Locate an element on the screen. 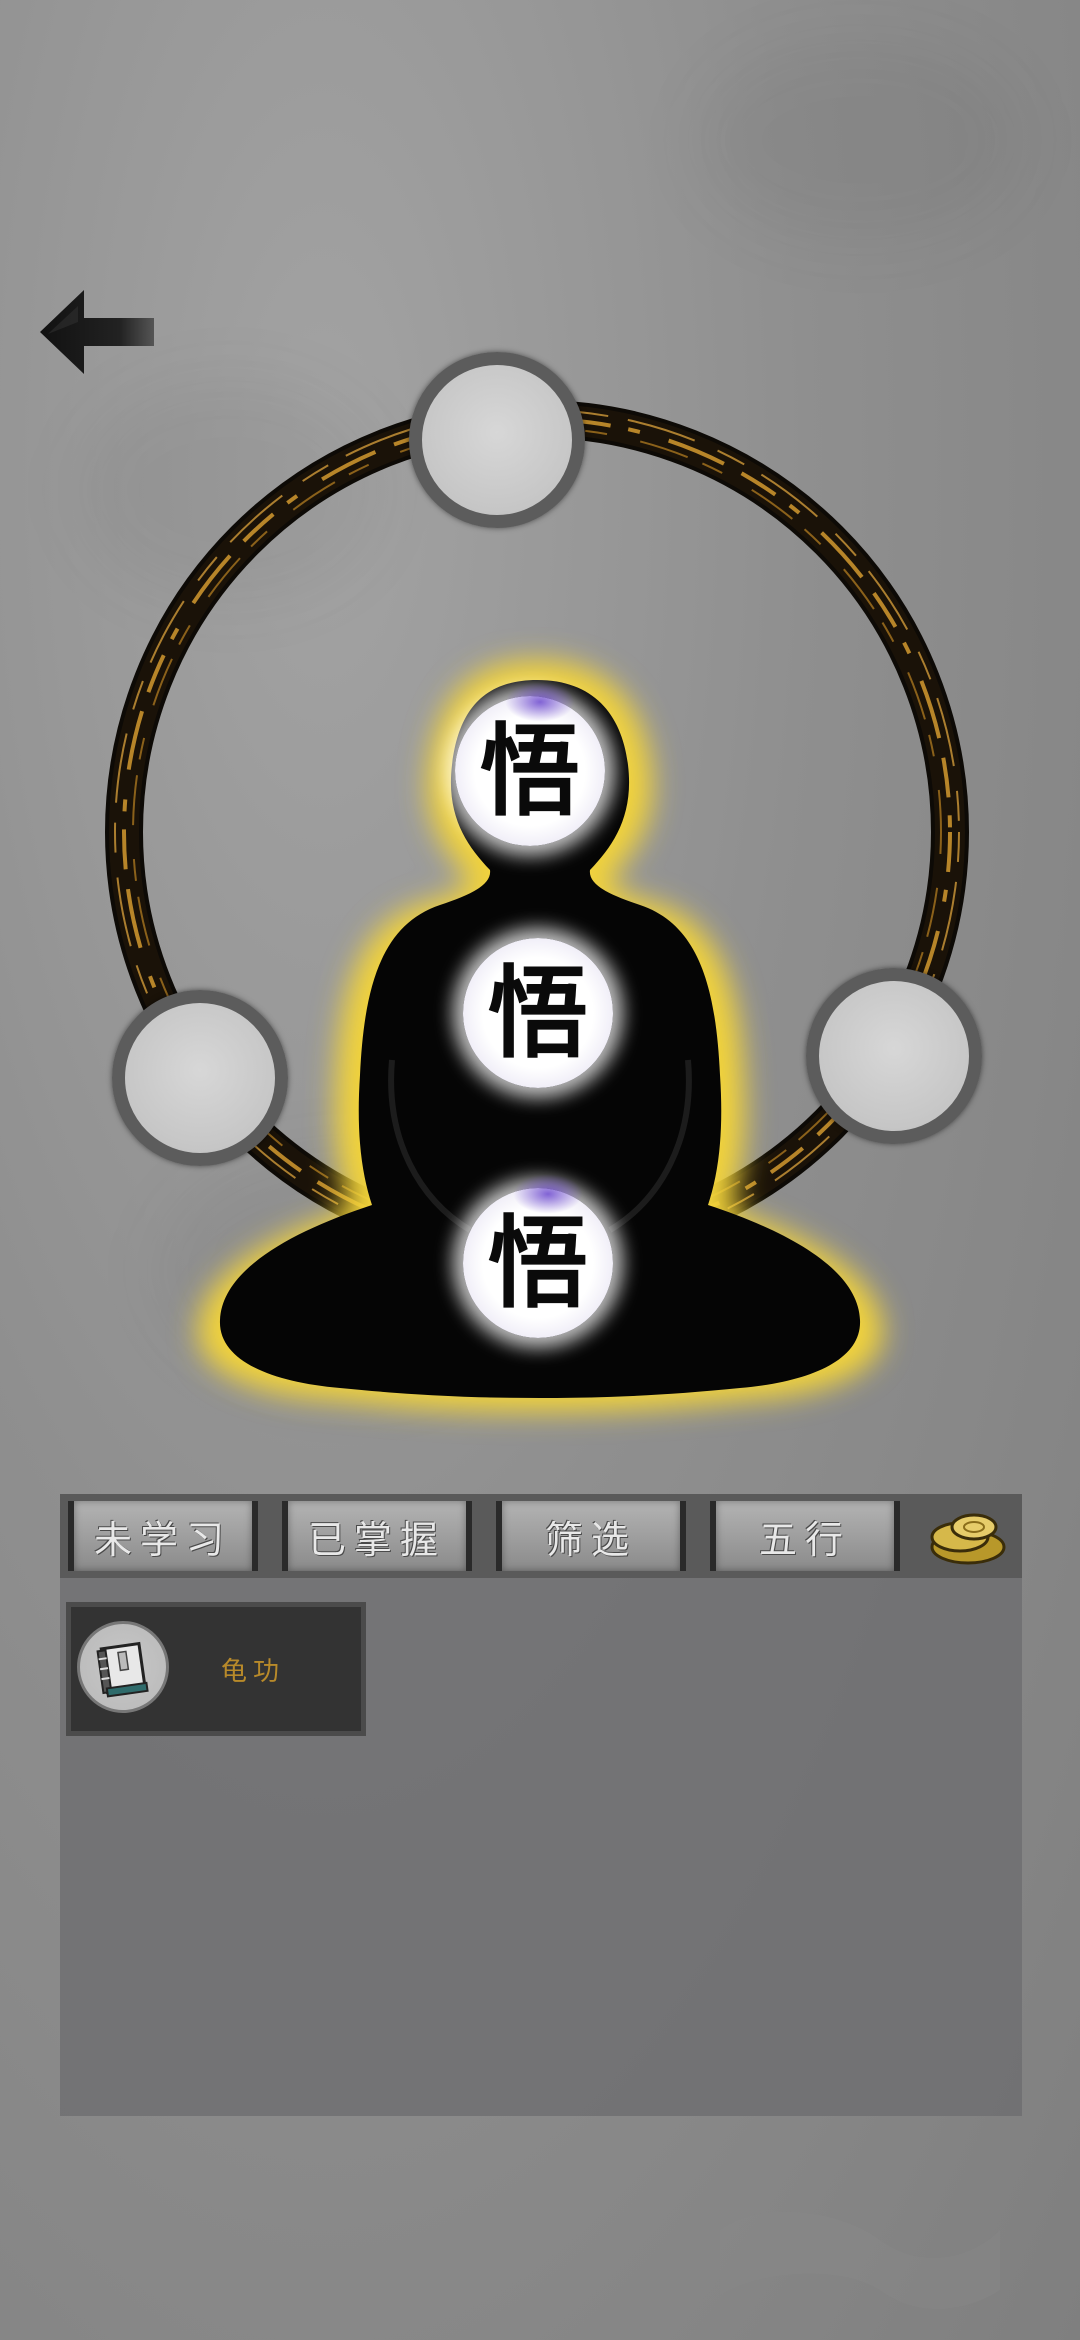 This screenshot has height=2340, width=1080. meridian-orb-chest: 悟 is located at coordinates (538, 1013).